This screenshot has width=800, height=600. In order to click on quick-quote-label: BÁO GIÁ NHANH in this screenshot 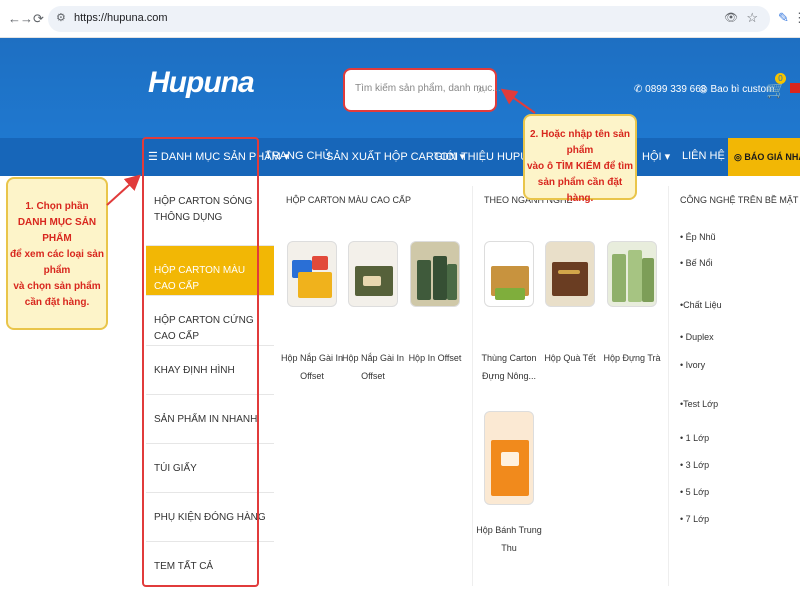, I will do `click(772, 157)`.